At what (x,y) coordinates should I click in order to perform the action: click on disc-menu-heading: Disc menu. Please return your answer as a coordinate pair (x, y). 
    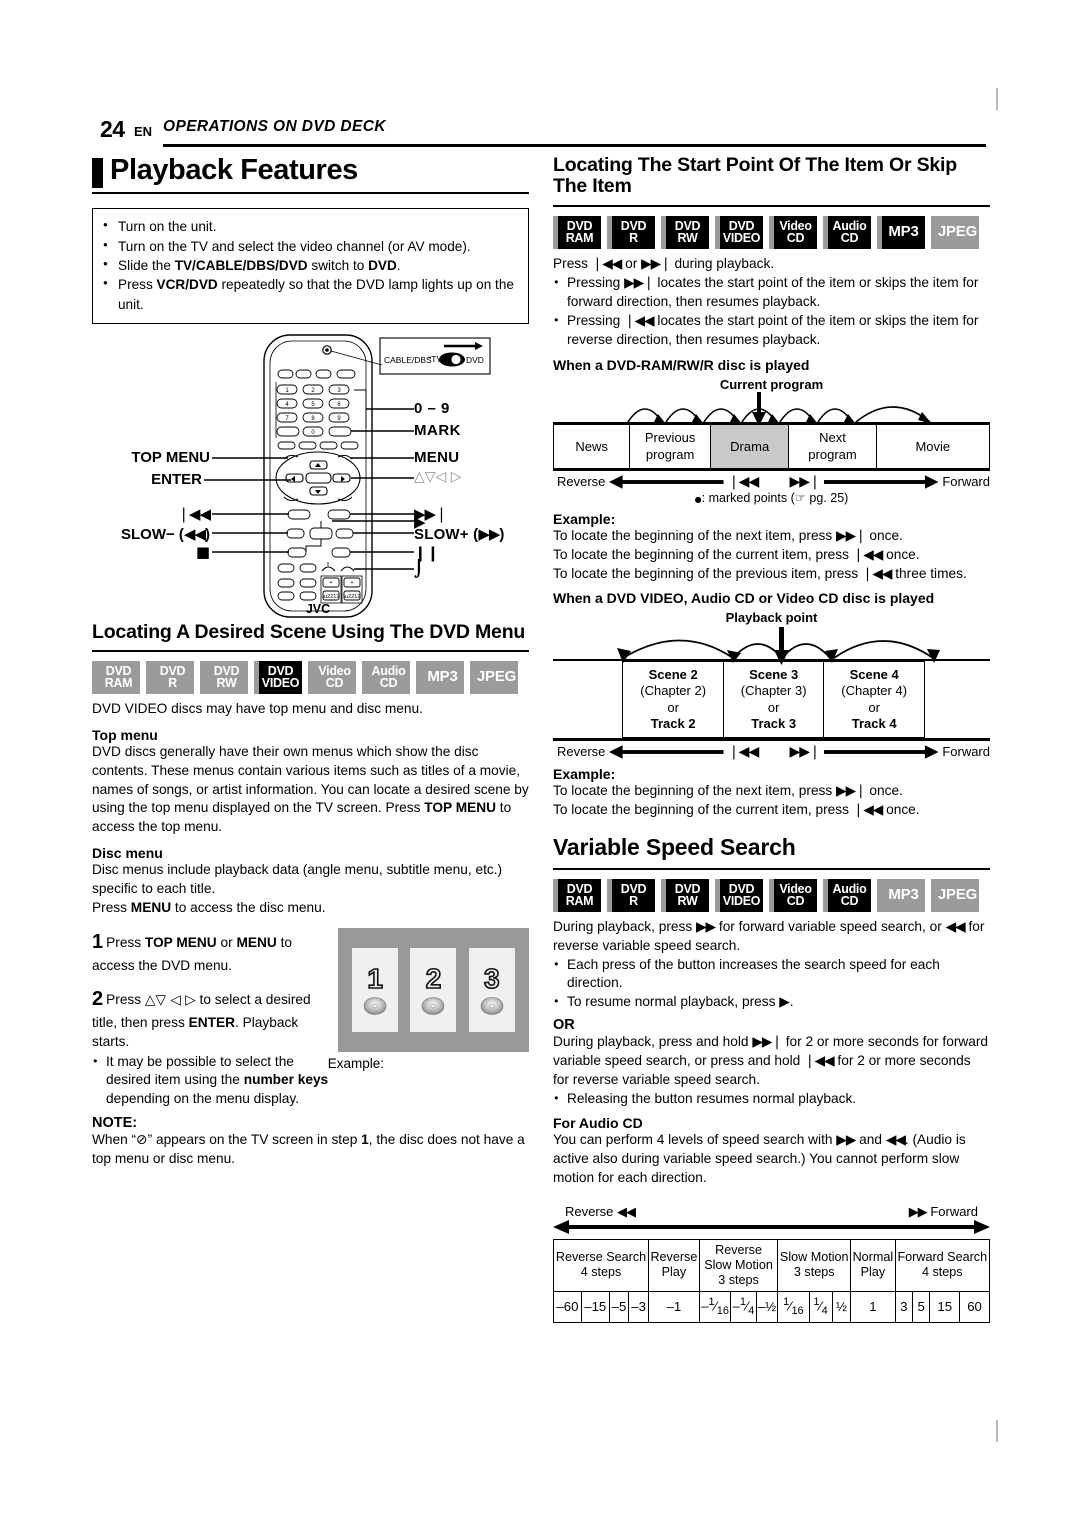
    Looking at the image, I should click on (127, 853).